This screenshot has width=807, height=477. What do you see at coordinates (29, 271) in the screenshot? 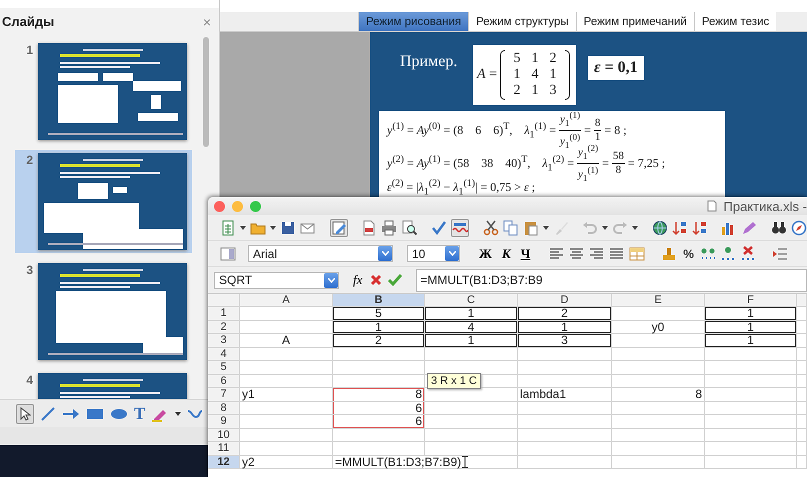
I see `slide-number: 3` at bounding box center [29, 271].